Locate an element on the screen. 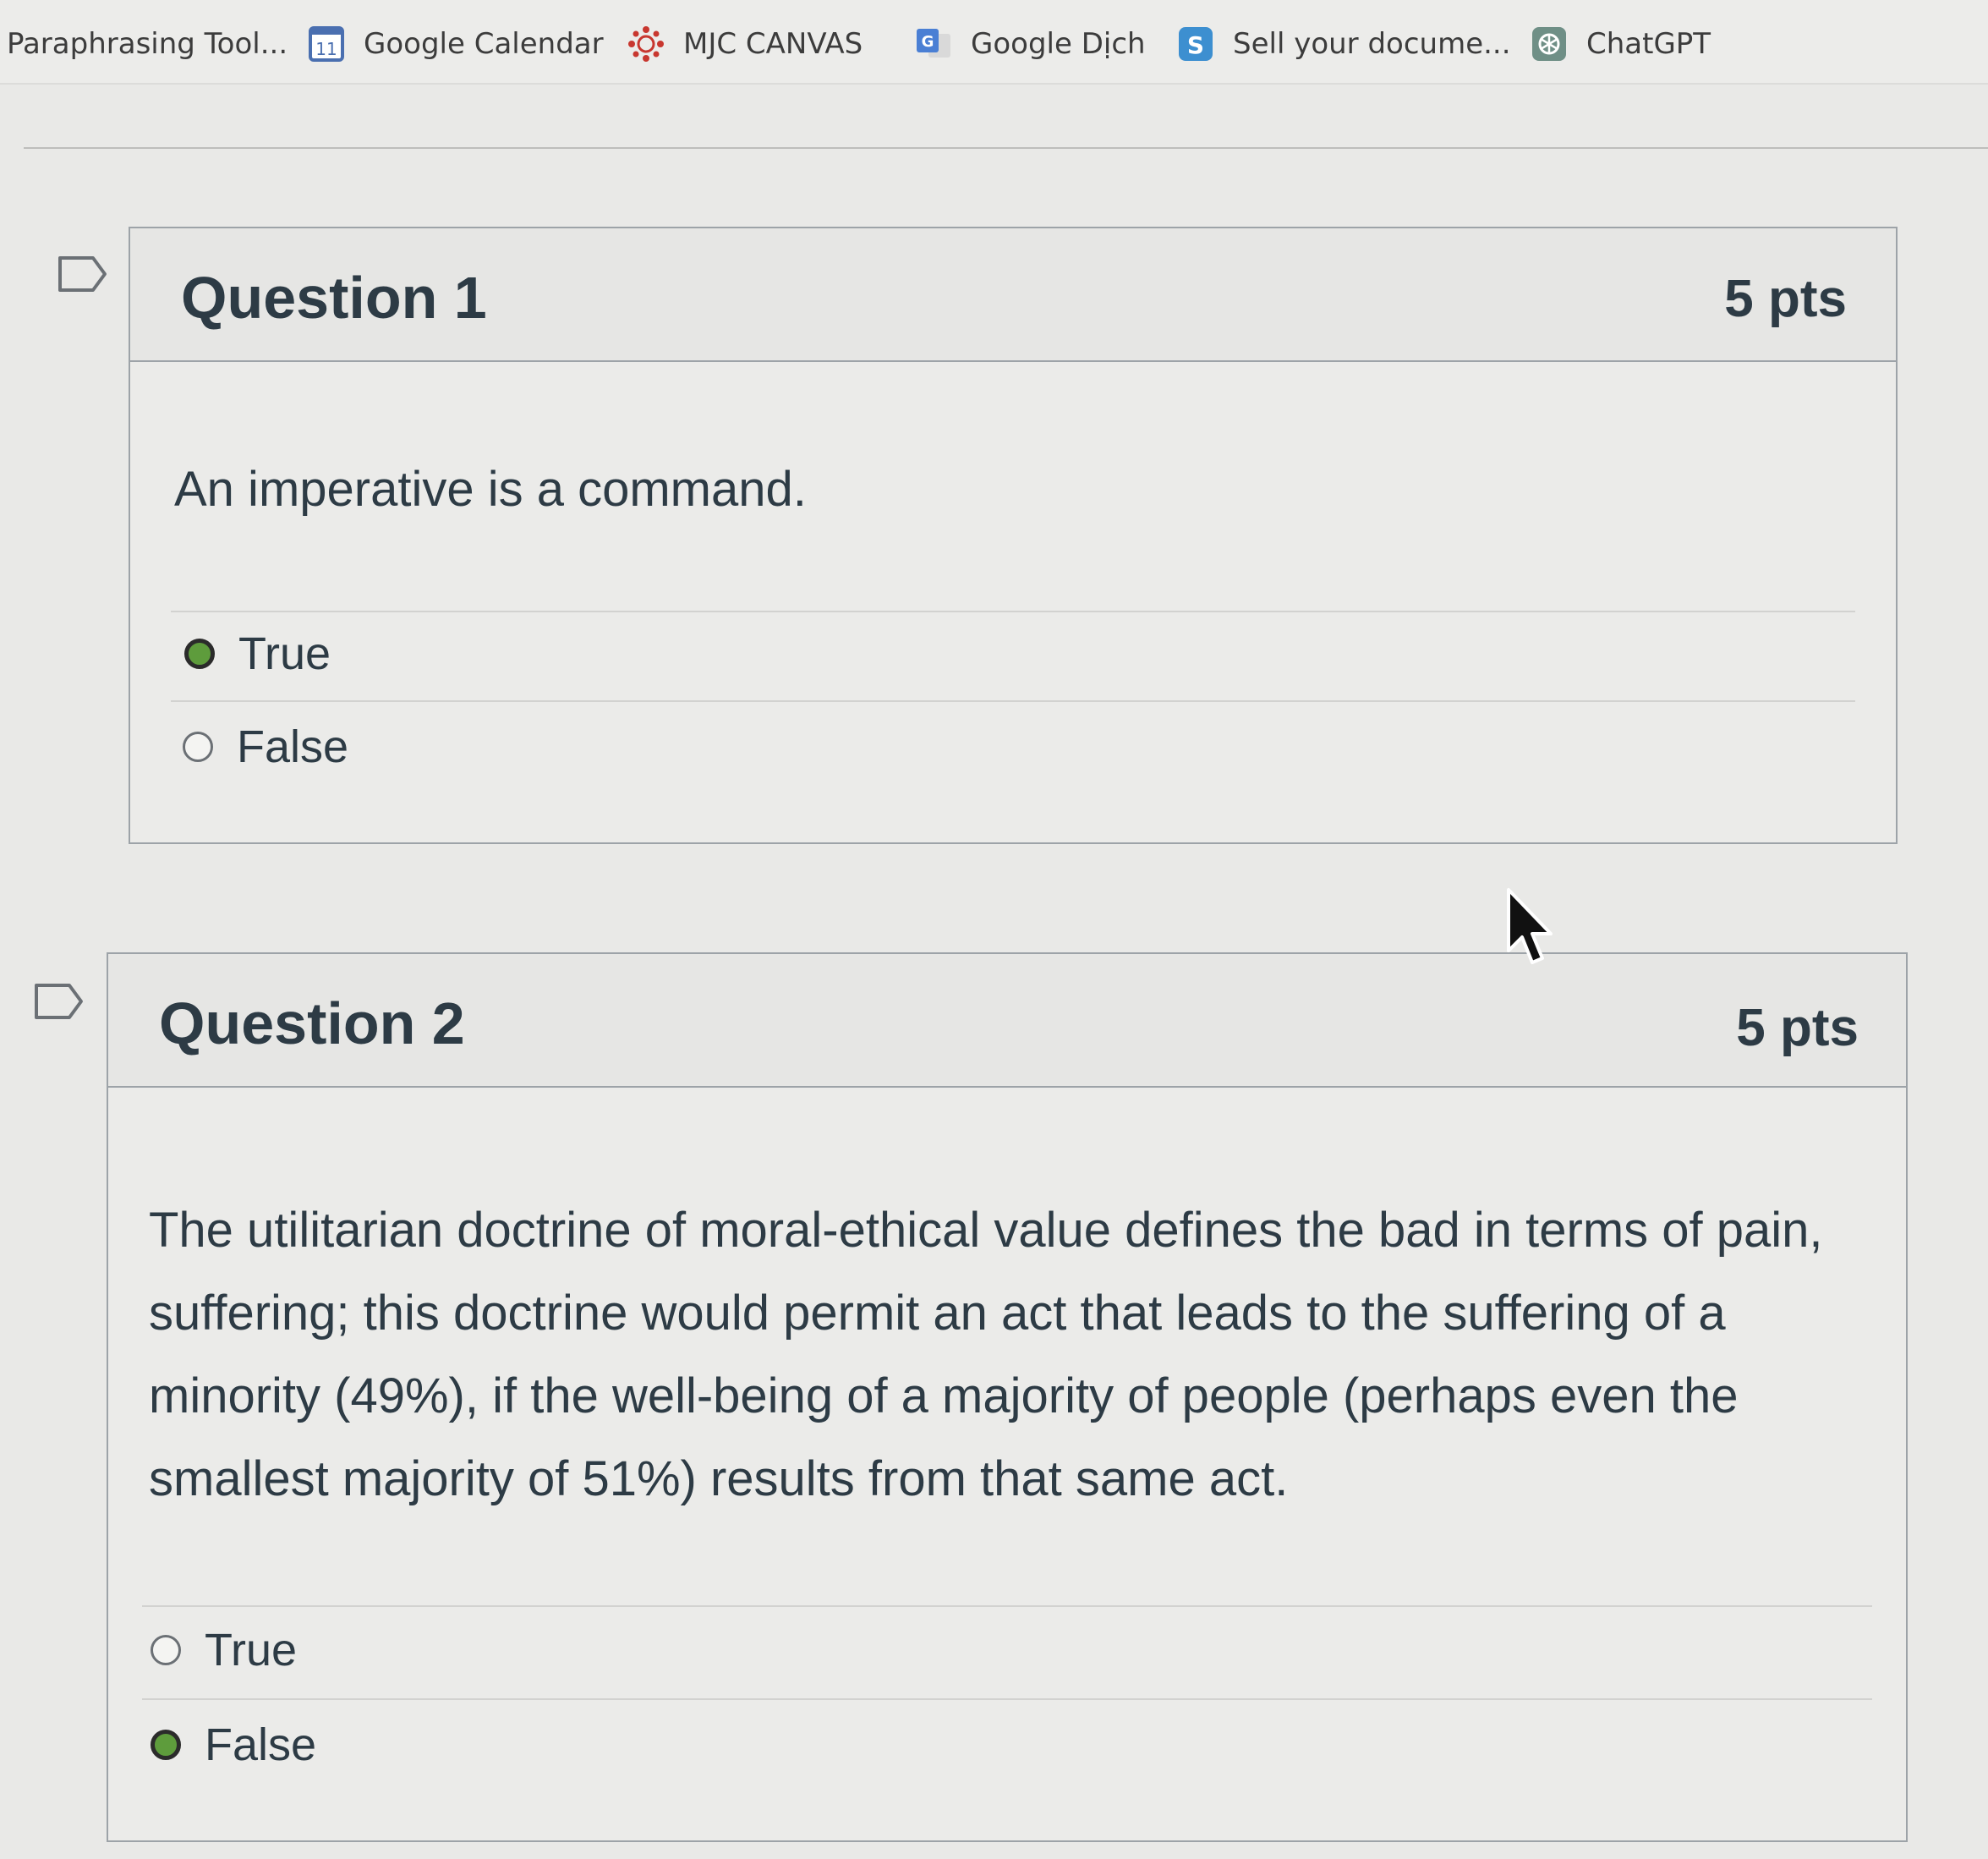  canvas-icon is located at coordinates (646, 44).